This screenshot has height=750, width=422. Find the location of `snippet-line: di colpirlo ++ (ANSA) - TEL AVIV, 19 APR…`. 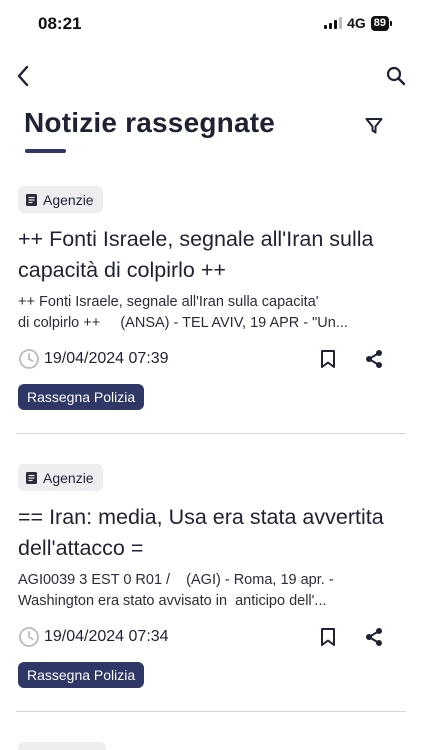

snippet-line: di colpirlo ++ (ANSA) - TEL AVIV, 19 APR… is located at coordinates (183, 323).